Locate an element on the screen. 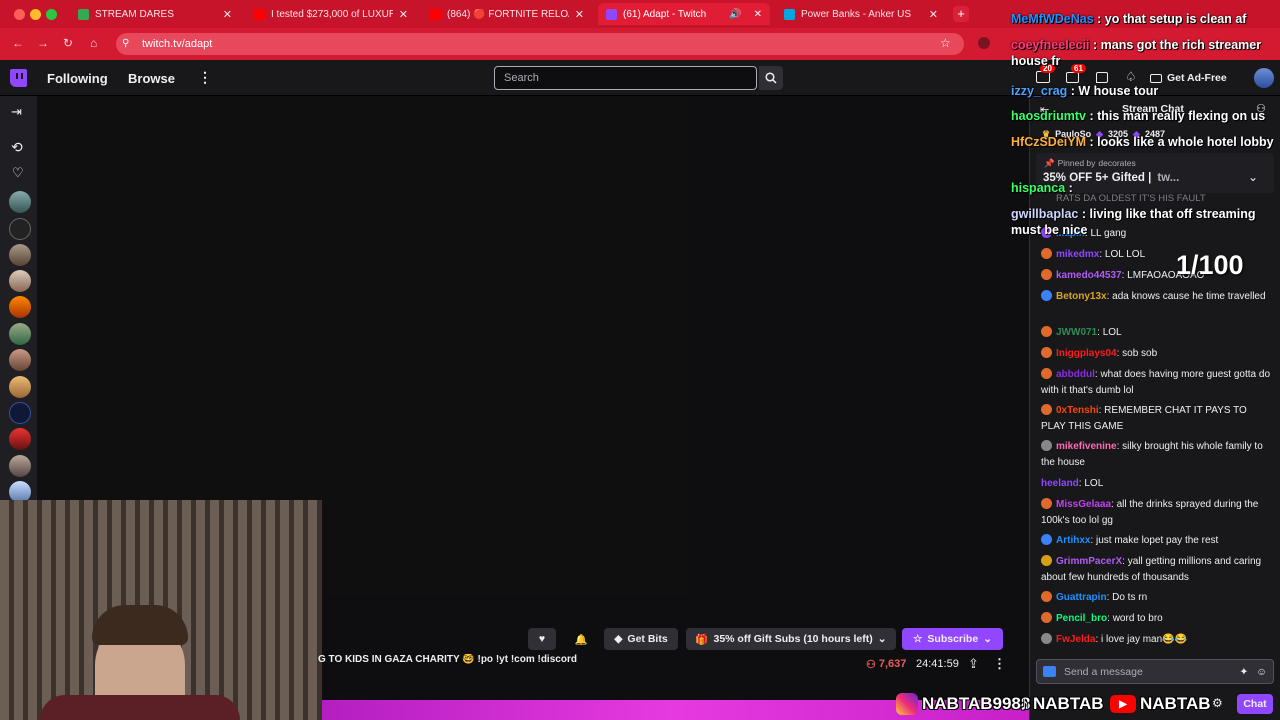  overlay-chat-line: MeMfWDeNas : yo that setup is clean af is located at coordinates (1129, 19).